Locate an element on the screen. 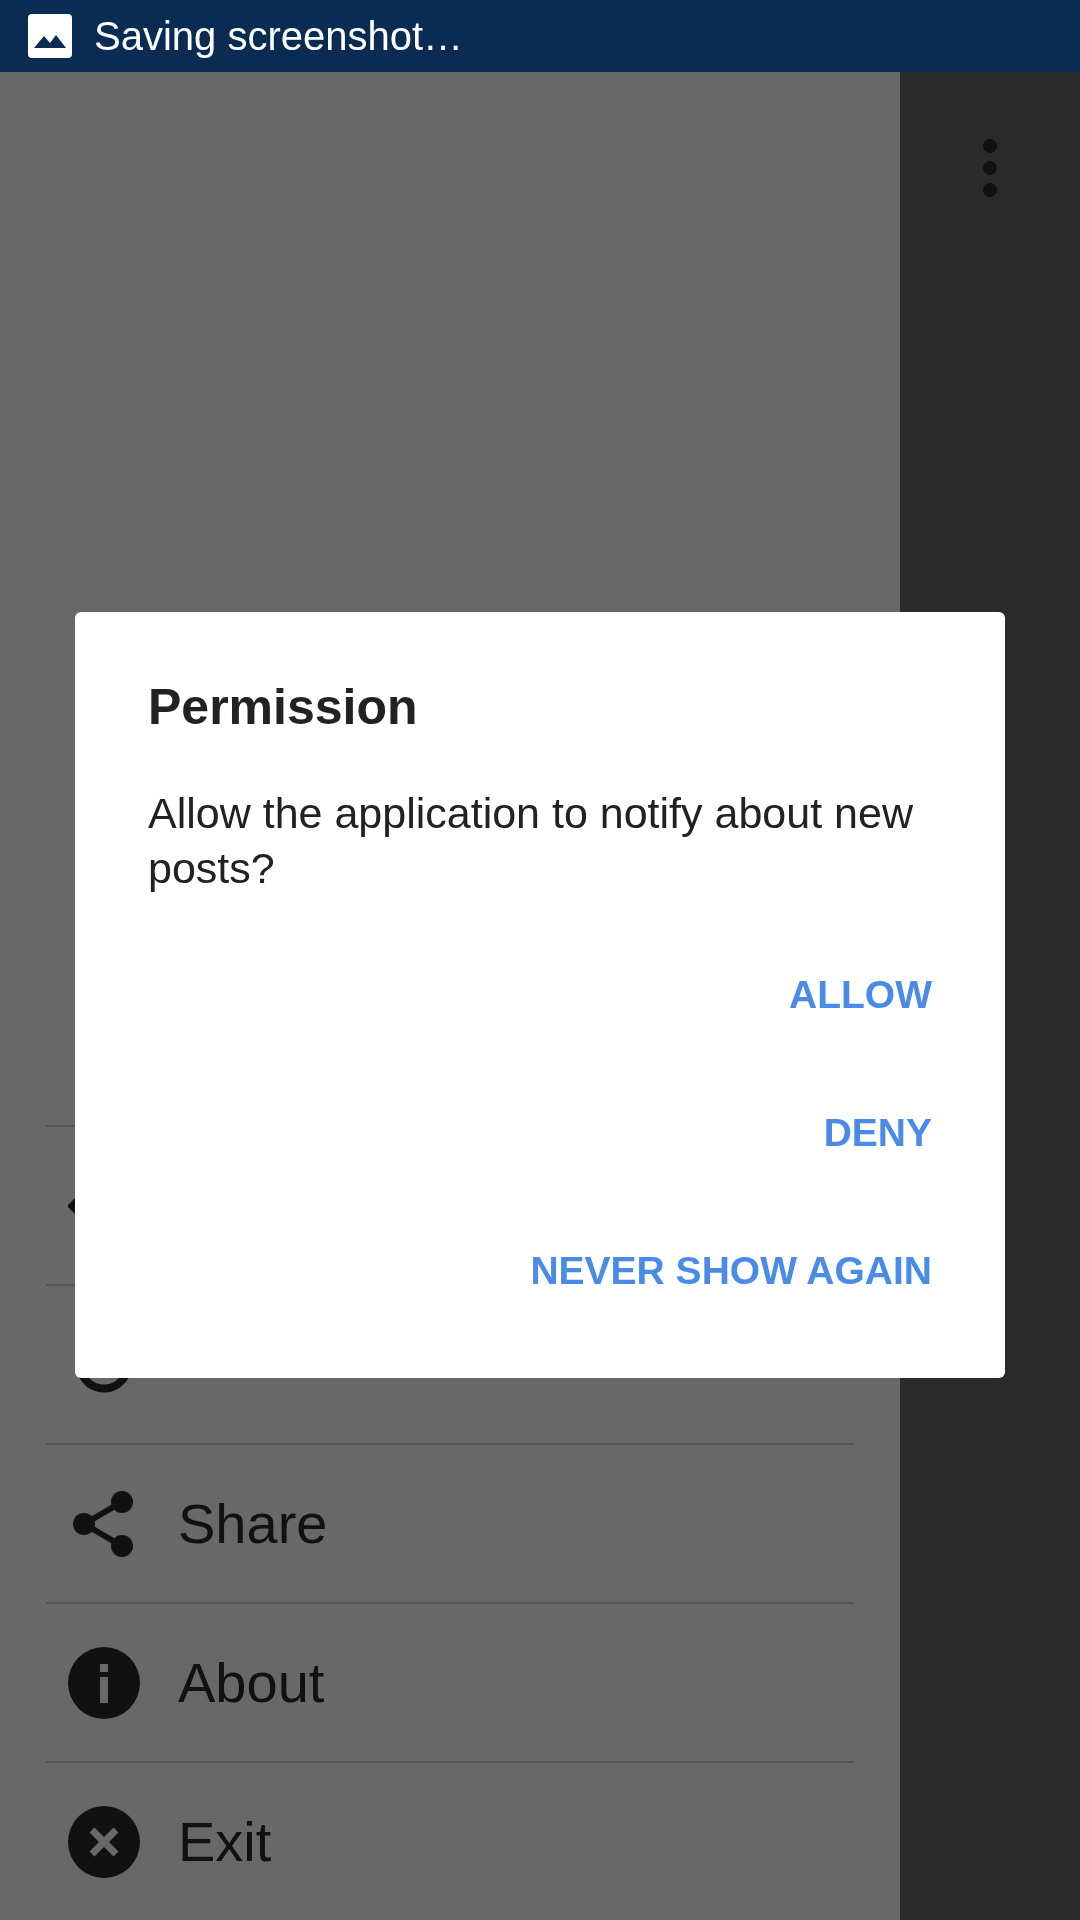 This screenshot has height=1920, width=1080. dialog-button: ALLOW is located at coordinates (860, 995).